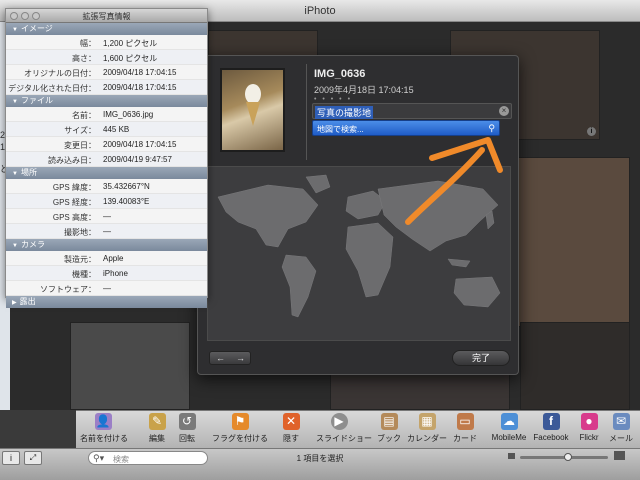 The image size is (640, 480). I want to click on info-row: 製造元： Apple, so click(106, 258).